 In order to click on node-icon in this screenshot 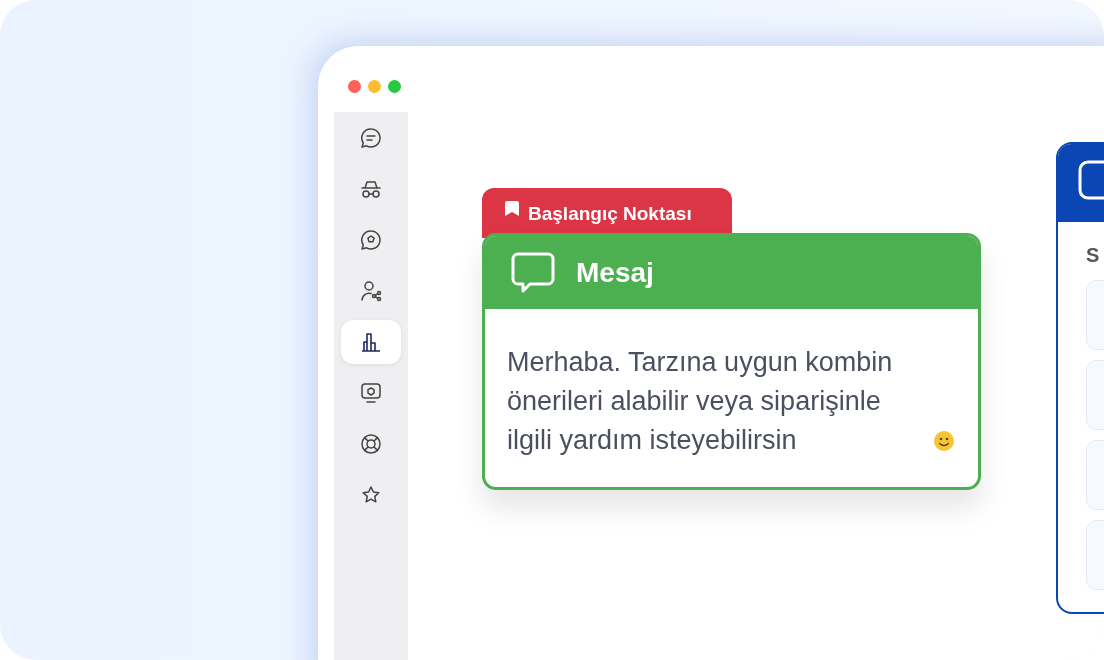, I will do `click(1091, 180)`.